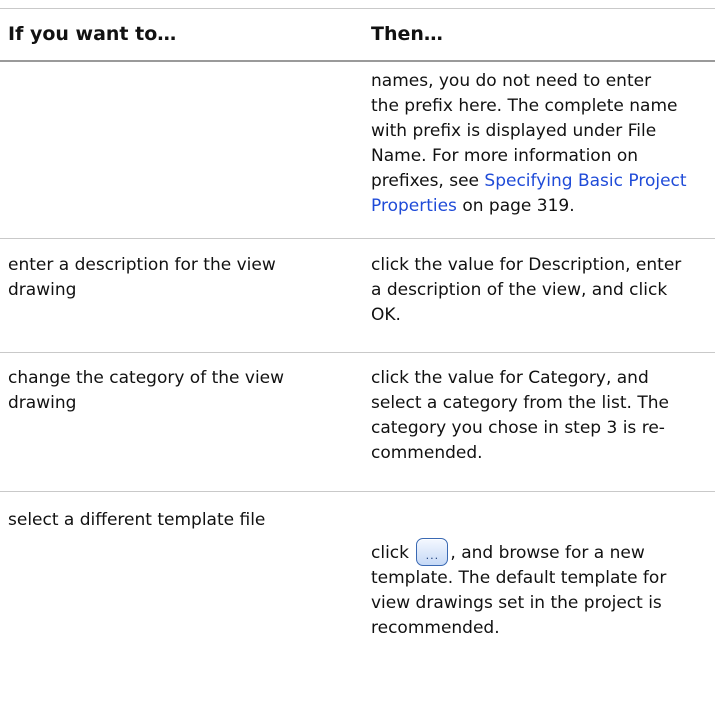 This screenshot has height=707, width=715. Describe the element at coordinates (526, 265) in the screenshot. I see `row2-result-line: click the value for Description, enter` at that location.